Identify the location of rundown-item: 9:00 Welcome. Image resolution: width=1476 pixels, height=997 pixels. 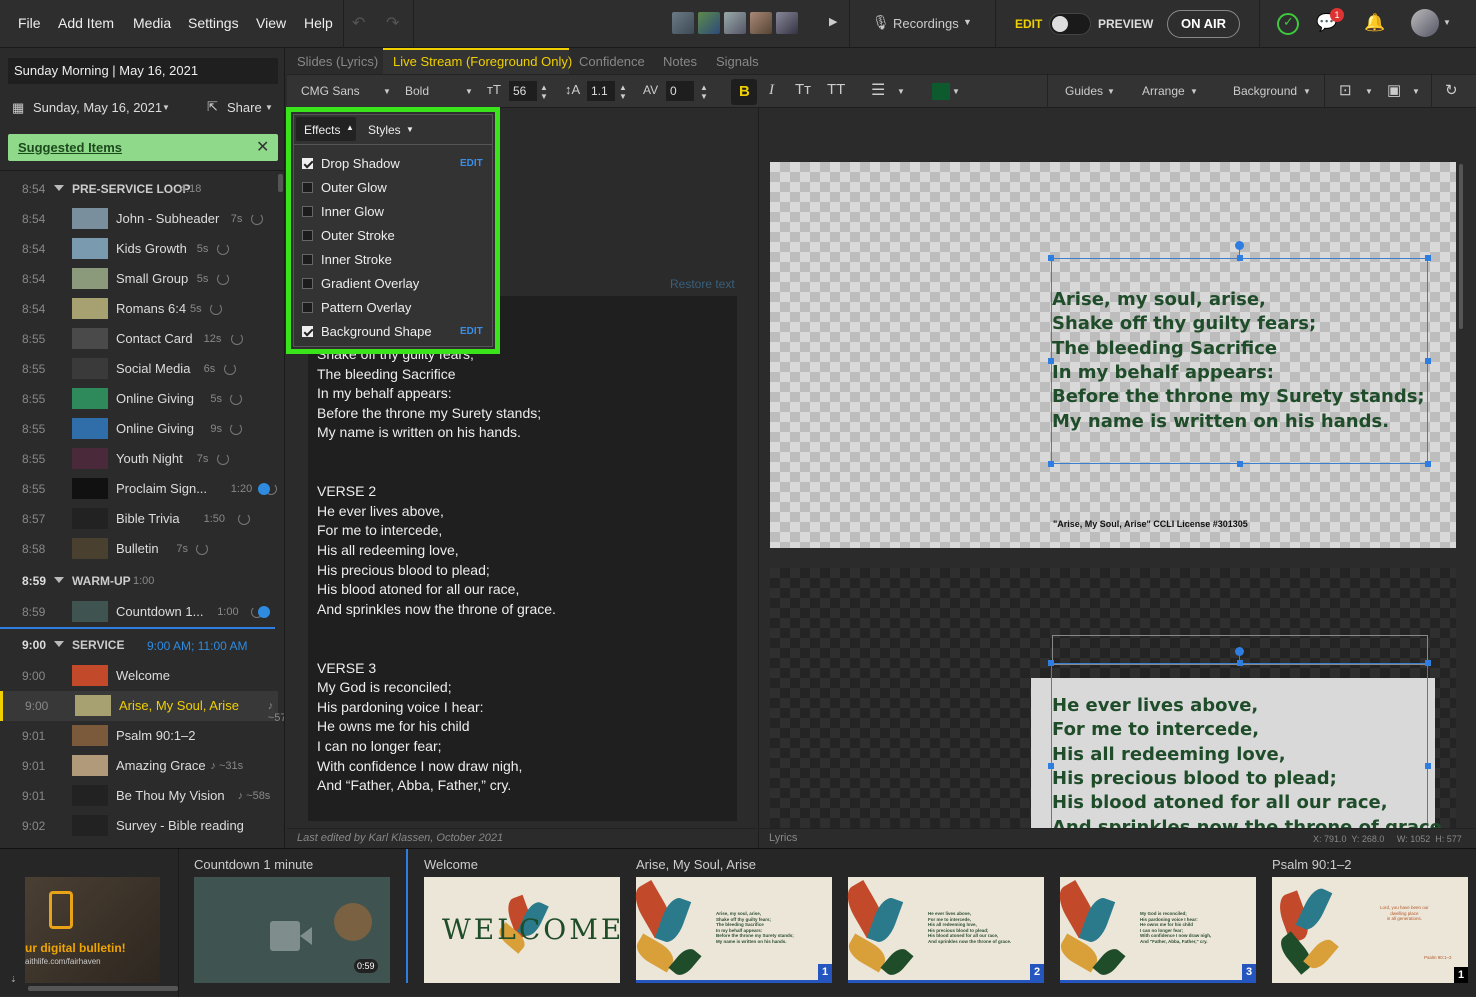
(139, 676).